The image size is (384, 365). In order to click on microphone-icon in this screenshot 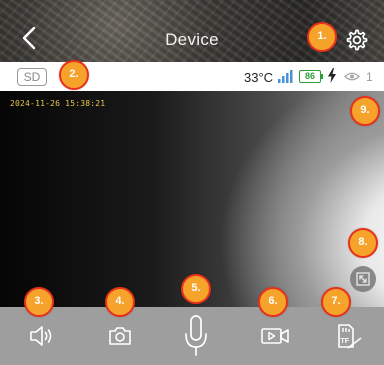, I will do `click(196, 335)`.